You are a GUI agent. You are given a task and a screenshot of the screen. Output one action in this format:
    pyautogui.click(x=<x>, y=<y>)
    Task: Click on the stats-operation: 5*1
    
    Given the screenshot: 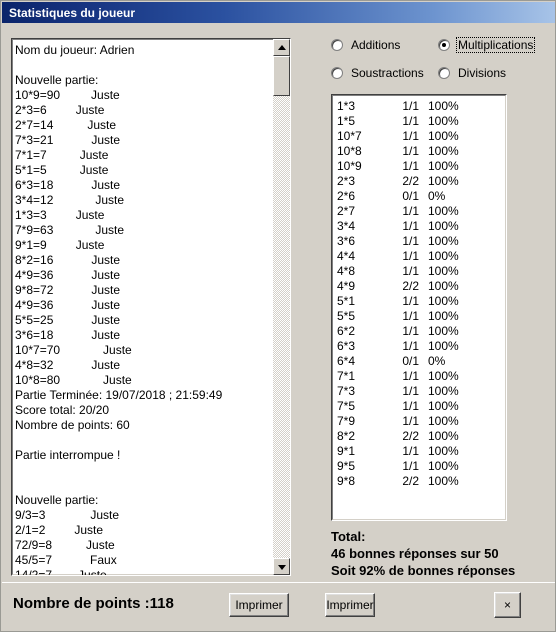 What is the action you would take?
    pyautogui.click(x=346, y=301)
    